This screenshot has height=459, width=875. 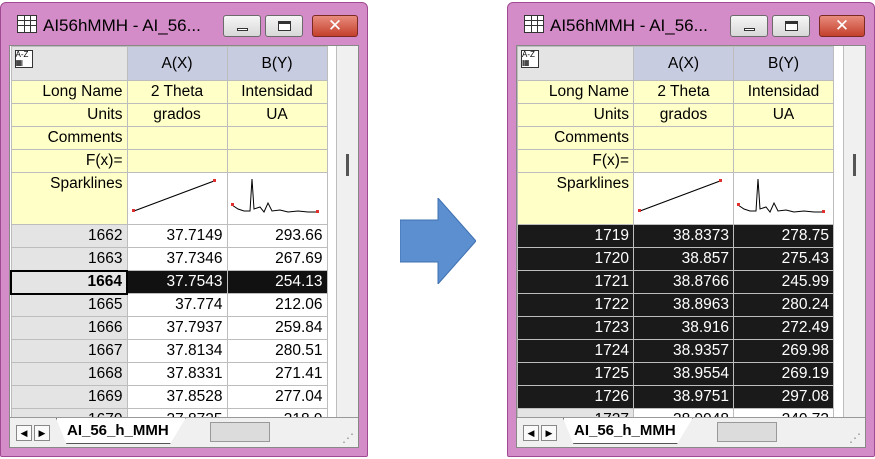 What do you see at coordinates (683, 328) in the screenshot?
I see `cell-a: 38.916` at bounding box center [683, 328].